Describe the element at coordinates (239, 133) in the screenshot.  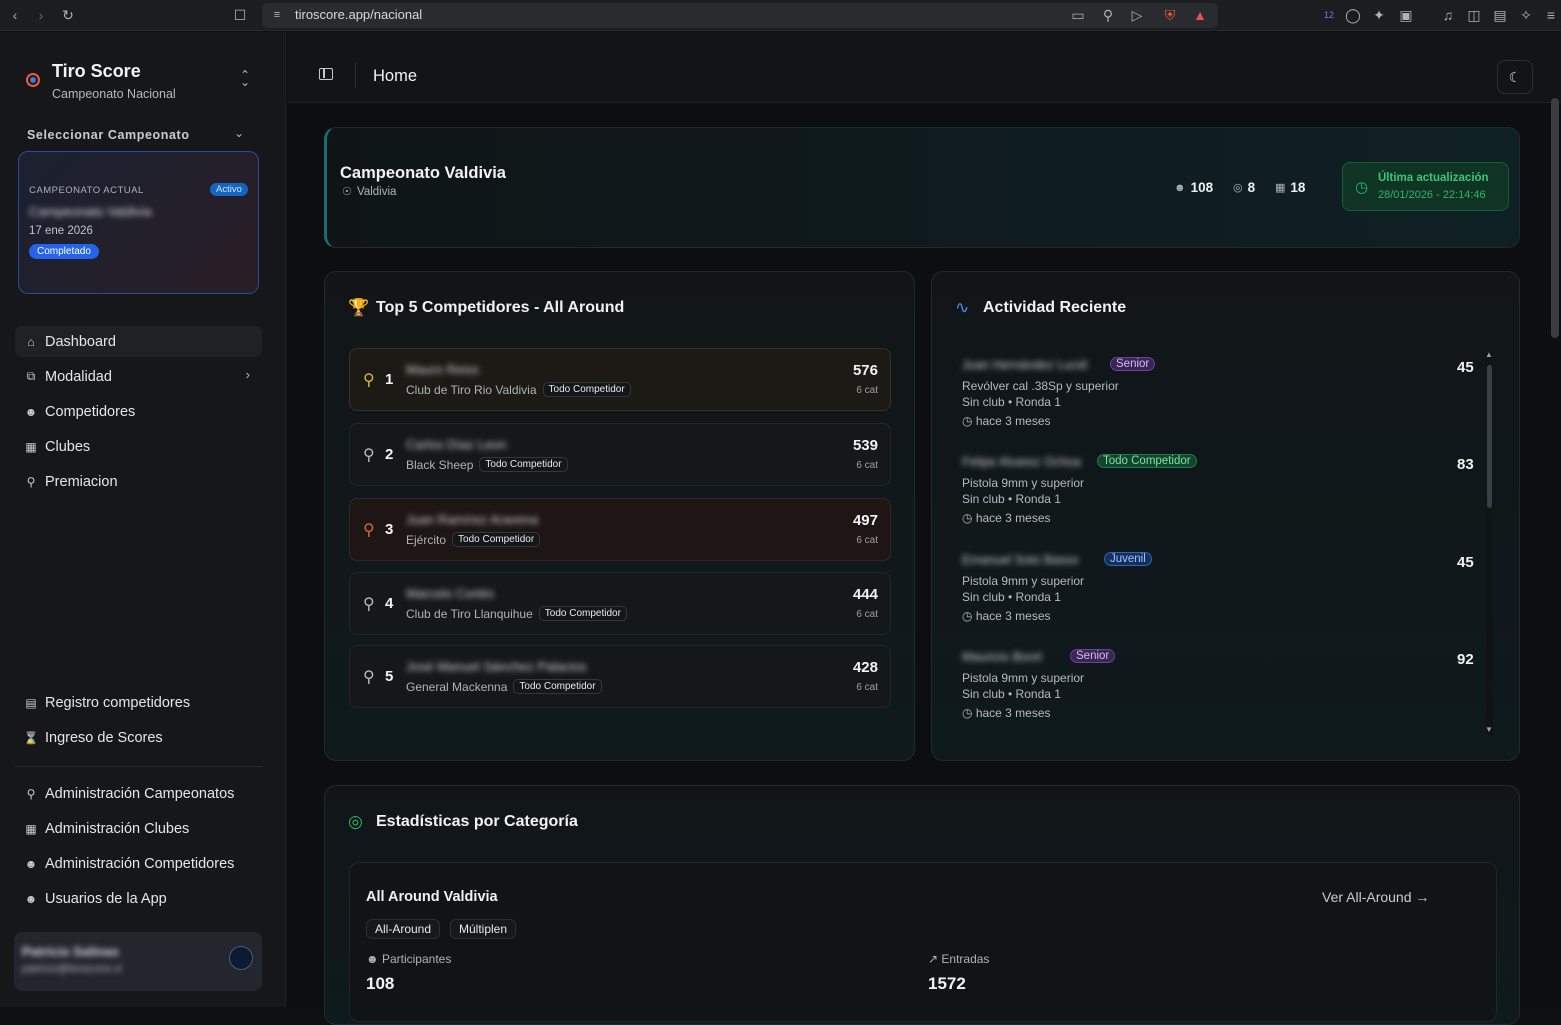
I see `chevron-down-icon: ⌄` at that location.